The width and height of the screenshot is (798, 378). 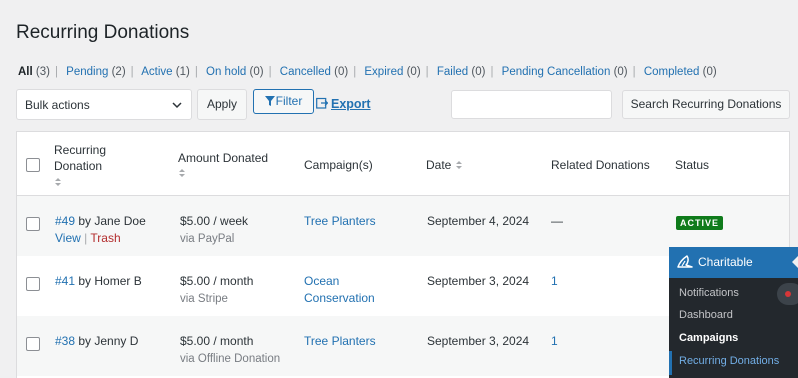 I want to click on filter-button: Filter, so click(x=283, y=101).